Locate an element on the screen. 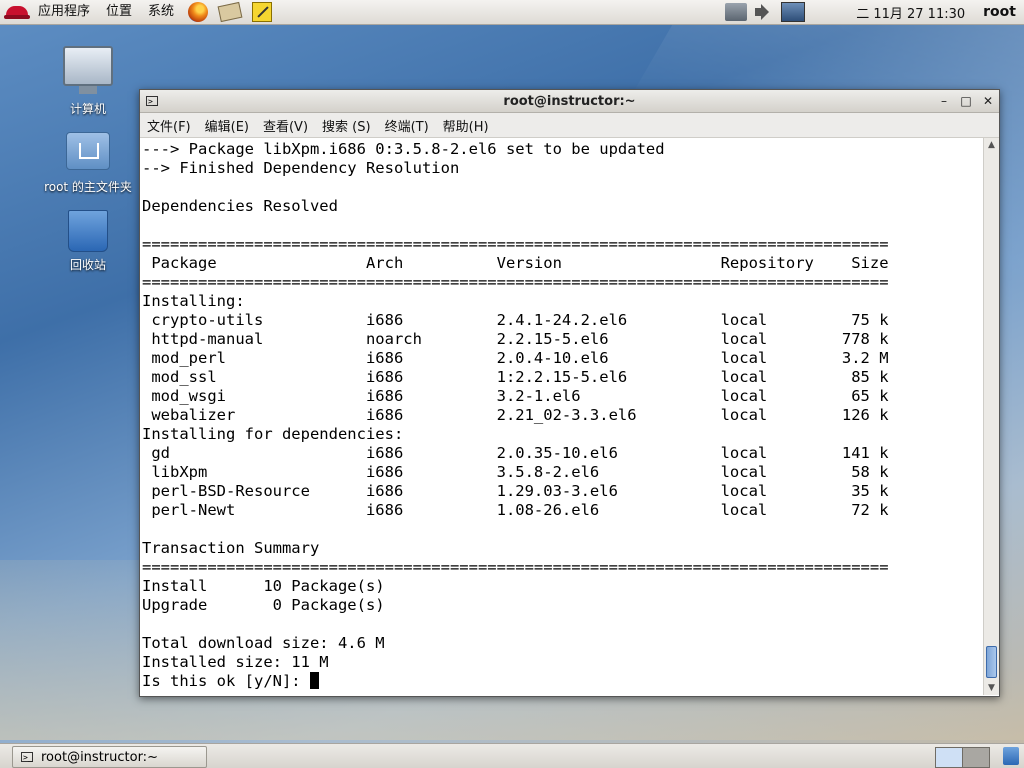  terminal-prompt: Is this ok [y/N]: is located at coordinates (226, 681).